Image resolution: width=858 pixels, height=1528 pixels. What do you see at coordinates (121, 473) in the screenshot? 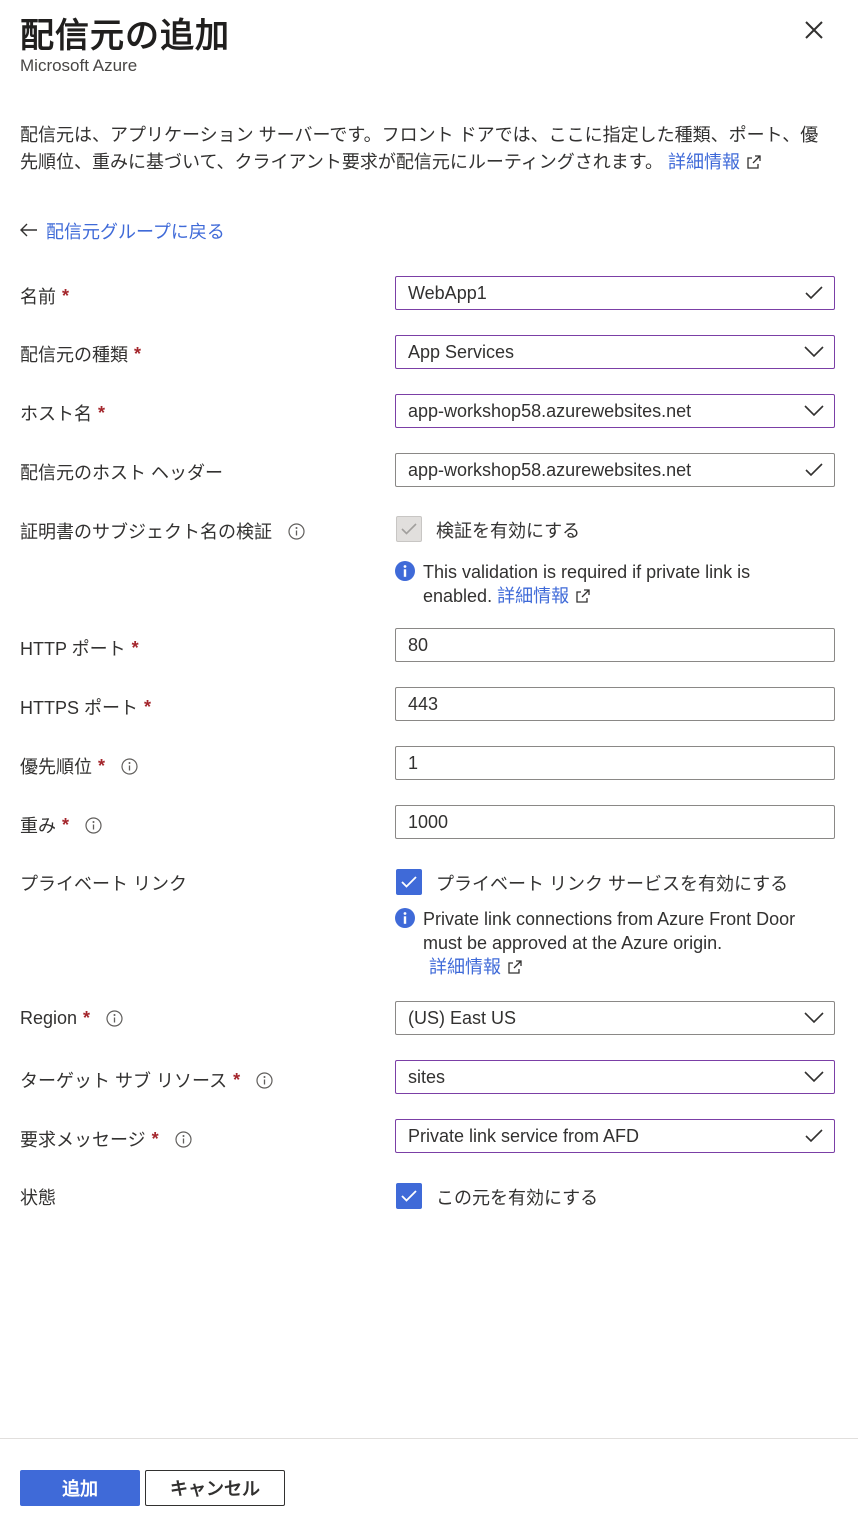
I see `host-header-label: 配信元のホスト ヘッダー` at bounding box center [121, 473].